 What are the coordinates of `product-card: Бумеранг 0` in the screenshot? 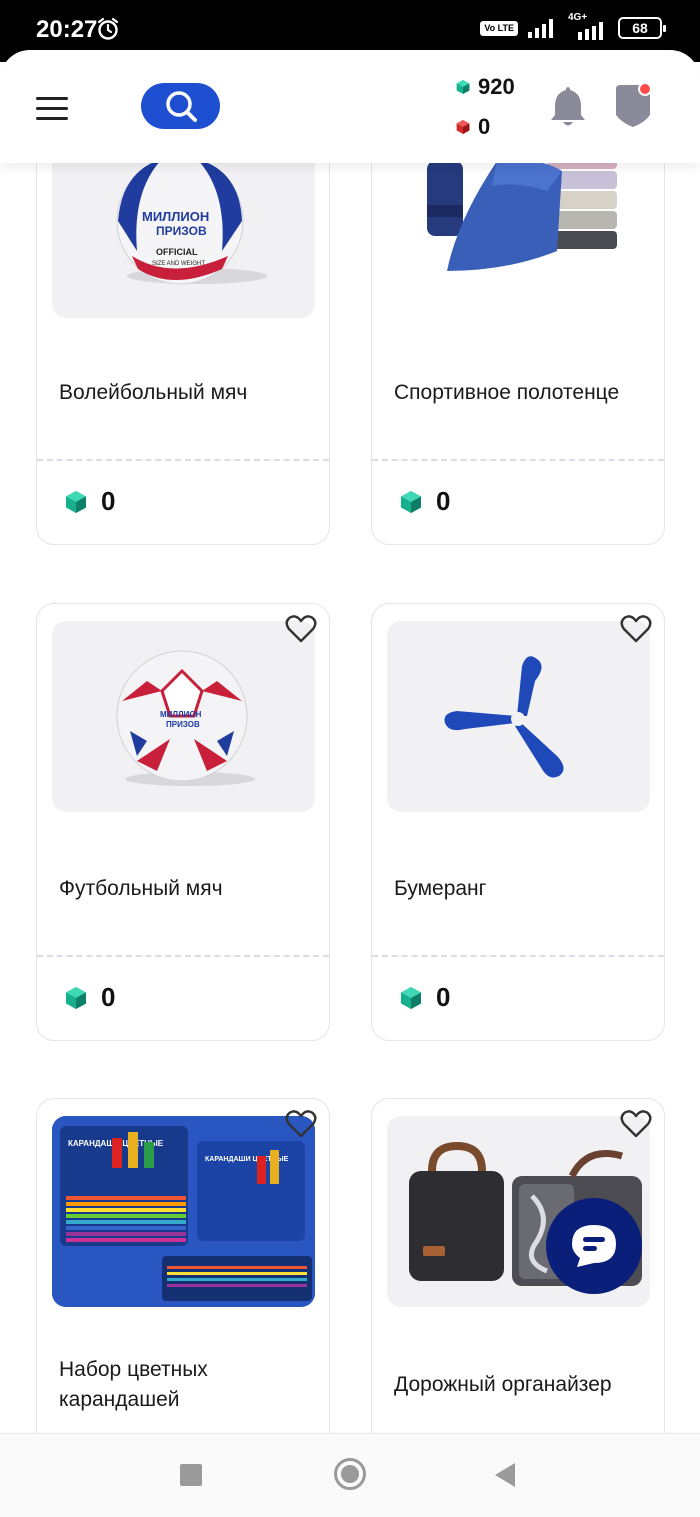 It's located at (518, 822).